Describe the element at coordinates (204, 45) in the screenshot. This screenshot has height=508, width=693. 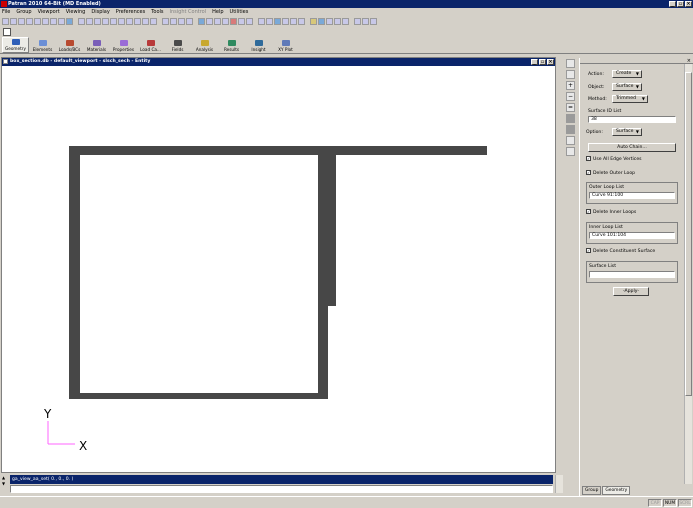
I see `tab-analysis: Analysis` at that location.